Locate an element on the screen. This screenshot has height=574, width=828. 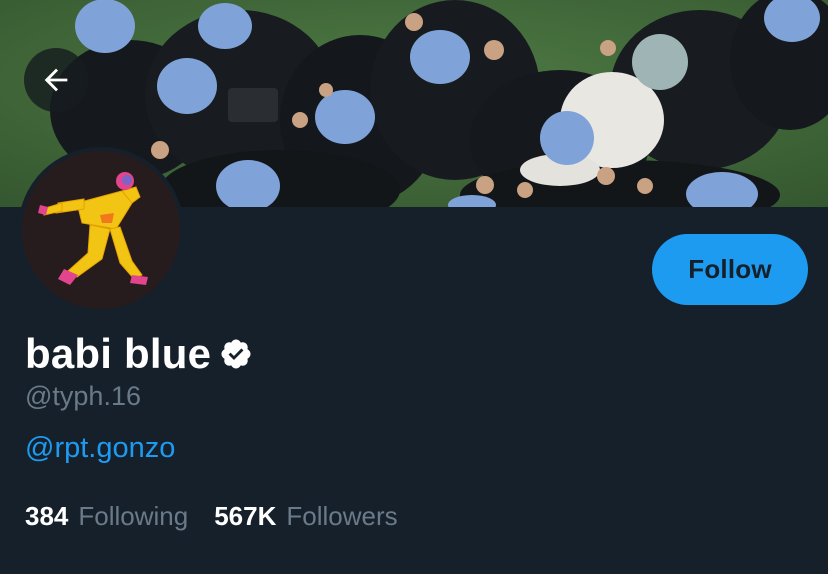
arrow-left-icon is located at coordinates (56, 80).